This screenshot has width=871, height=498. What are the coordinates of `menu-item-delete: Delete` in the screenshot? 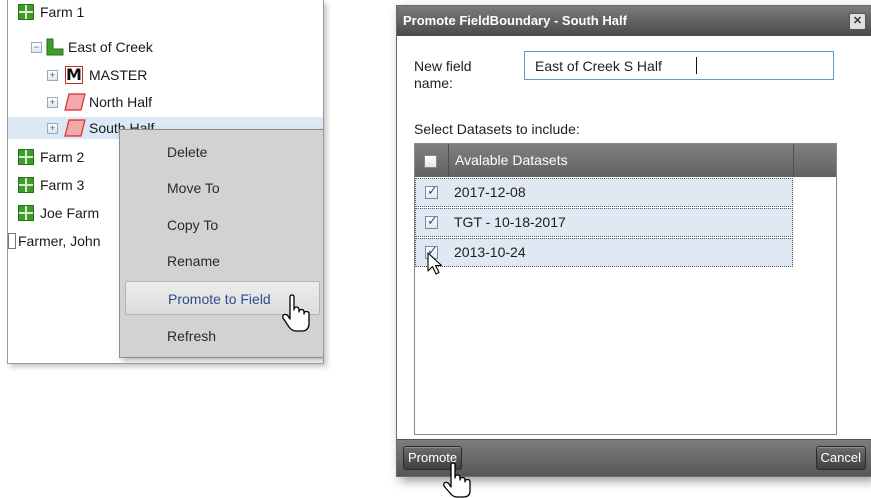 It's located at (222, 152).